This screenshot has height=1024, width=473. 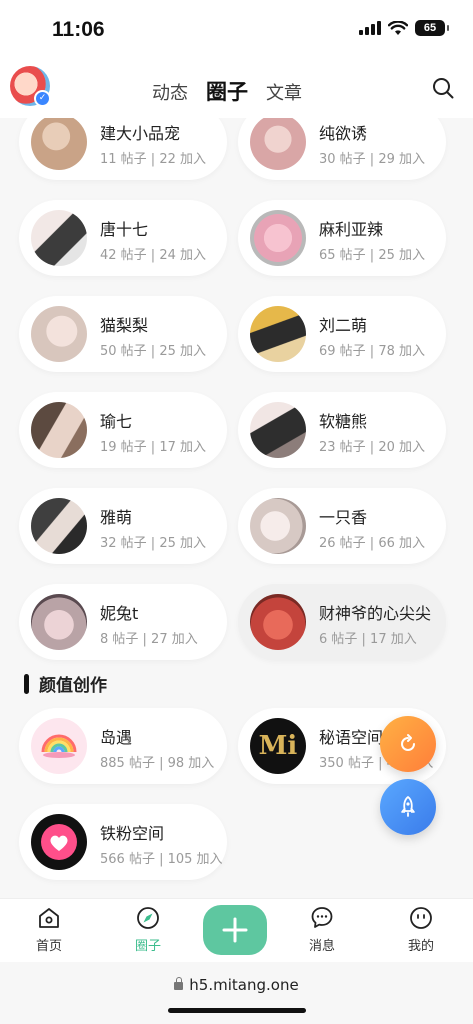 What do you see at coordinates (153, 351) in the screenshot?
I see `circle-stats: 50 帖子 | 25 加入` at bounding box center [153, 351].